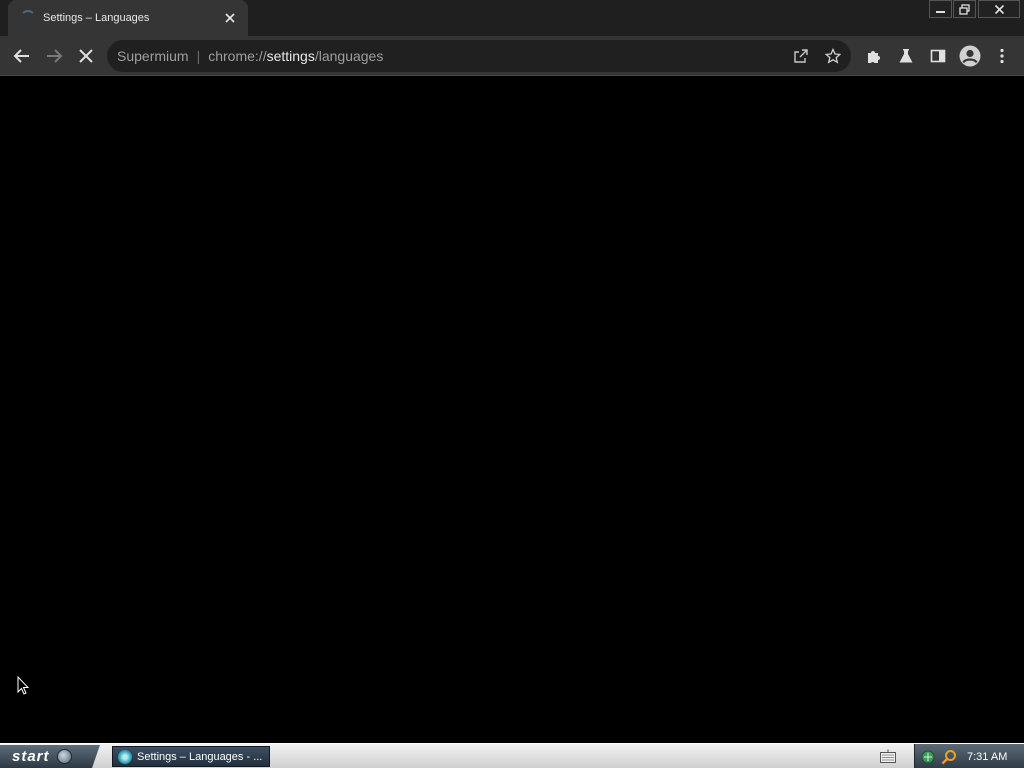 The height and width of the screenshot is (768, 1024). Describe the element at coordinates (125, 756) in the screenshot. I see `supermium-app-icon` at that location.